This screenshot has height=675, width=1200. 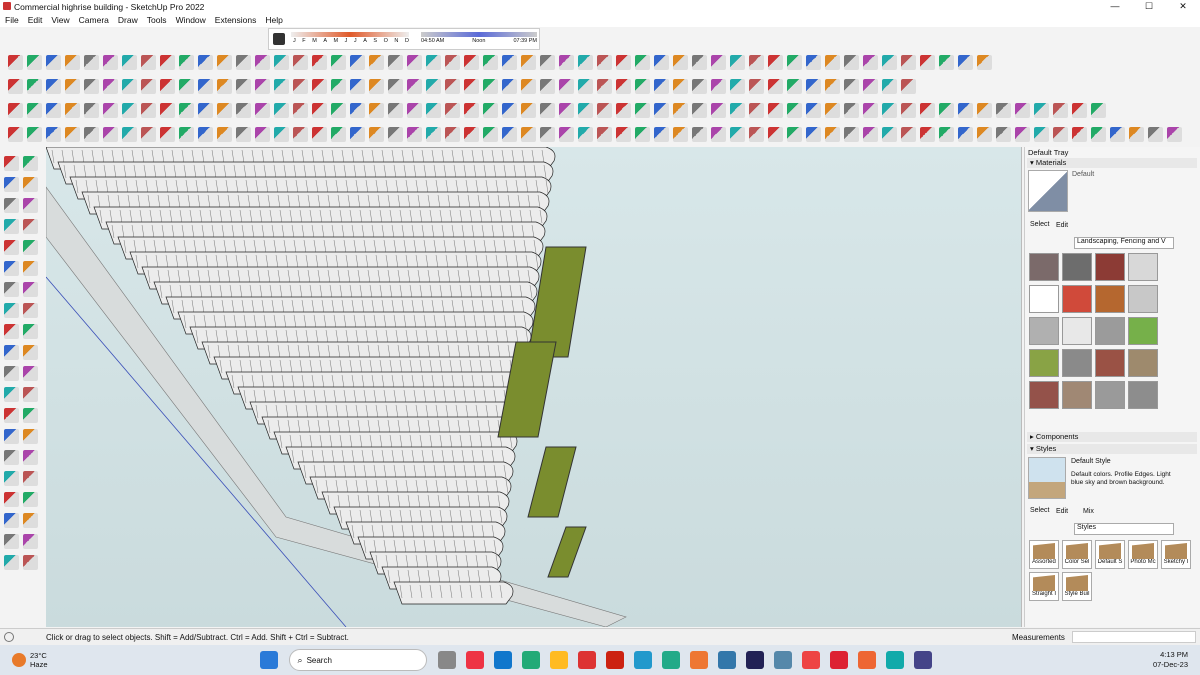 What do you see at coordinates (1044, 554) in the screenshot?
I see `style-assorted: Assorted` at bounding box center [1044, 554].